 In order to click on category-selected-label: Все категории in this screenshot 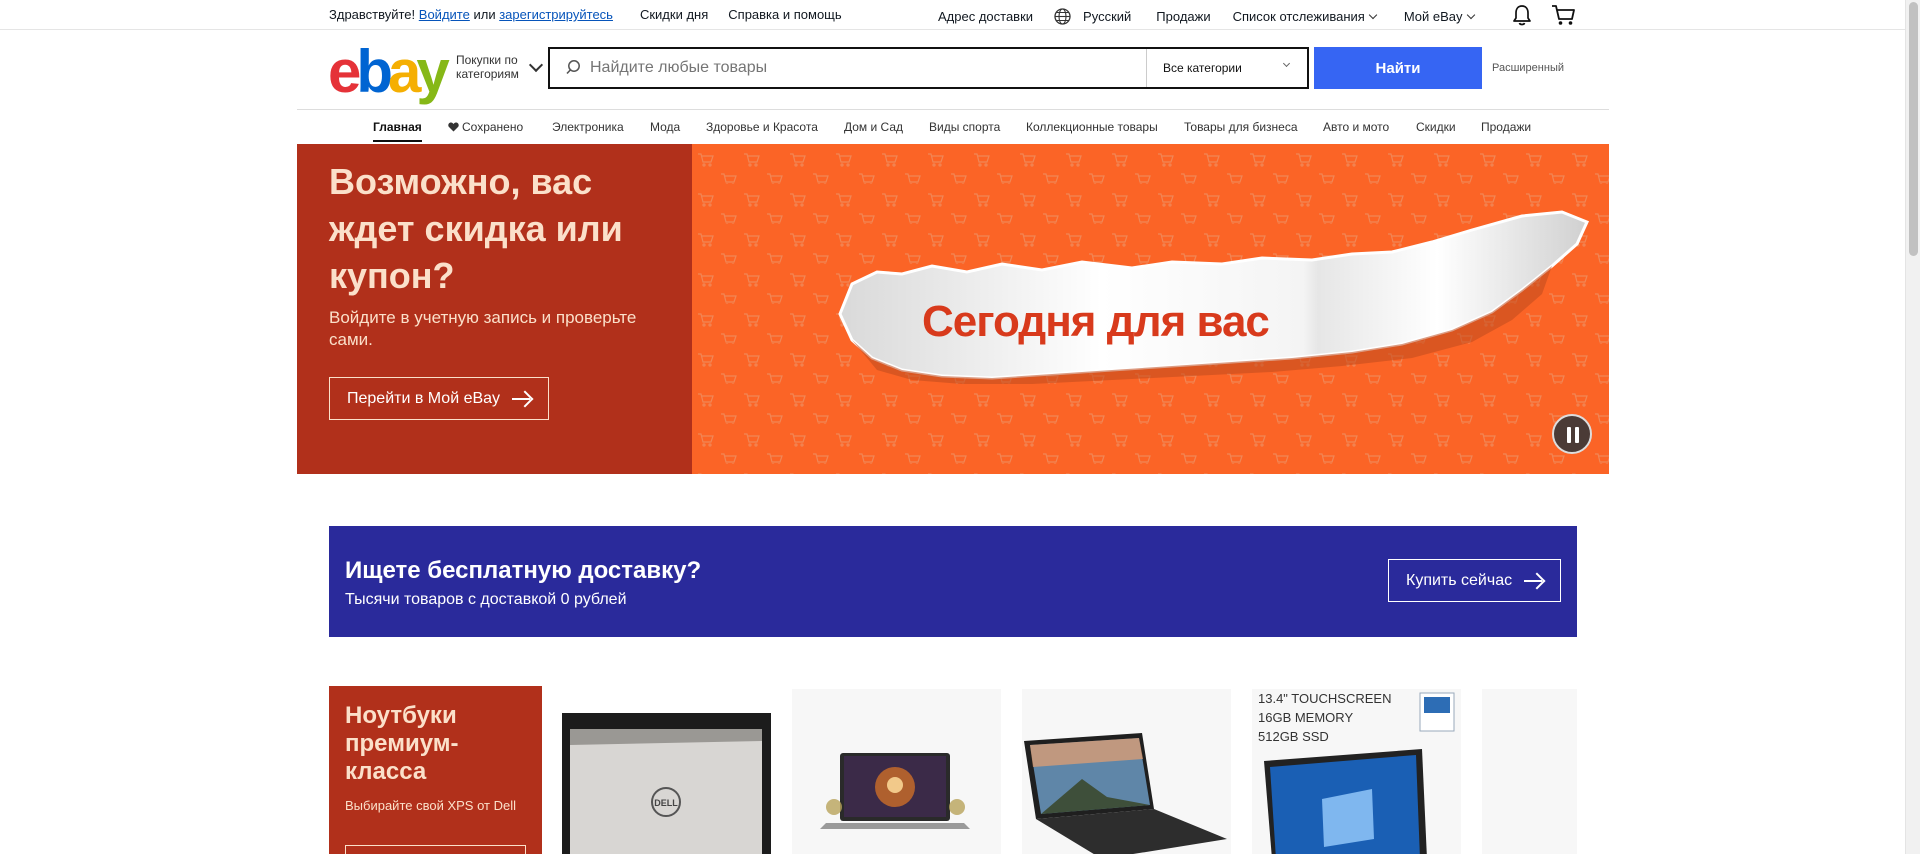, I will do `click(1202, 68)`.